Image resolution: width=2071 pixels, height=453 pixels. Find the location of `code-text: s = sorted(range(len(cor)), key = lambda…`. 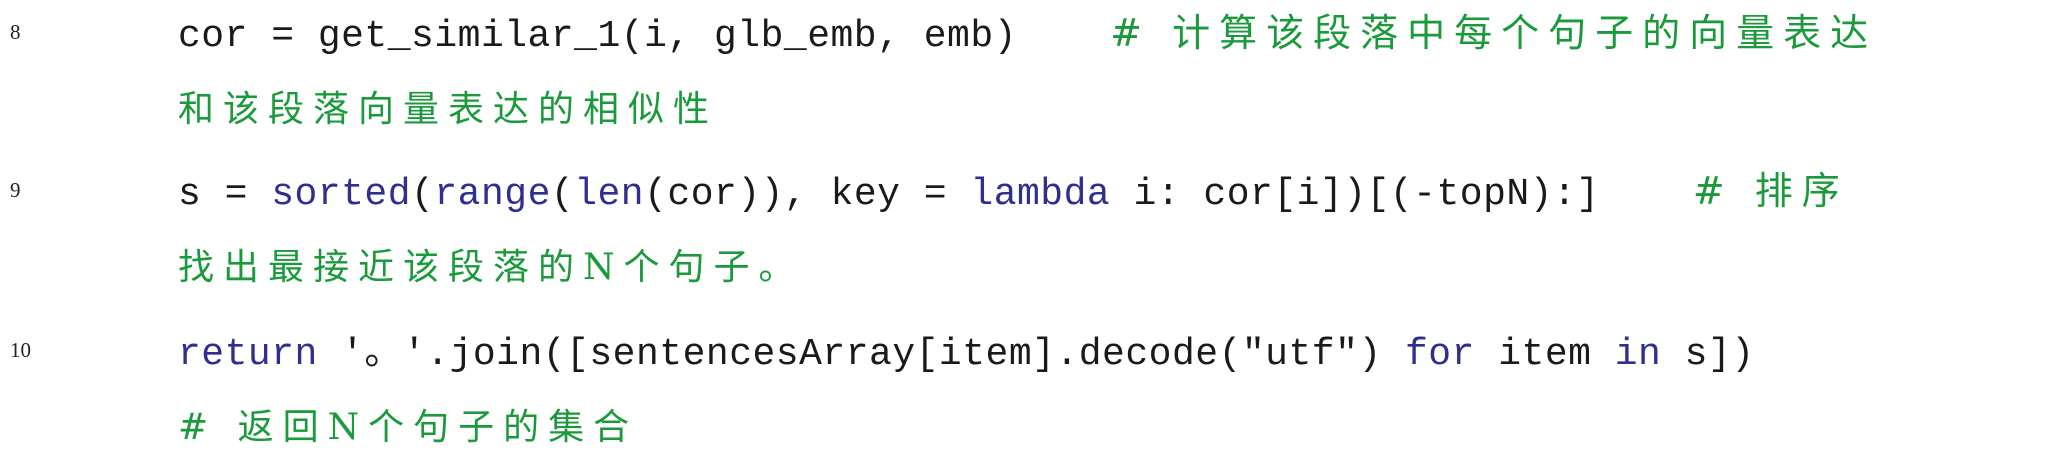

code-text: s = sorted(range(len(cor)), key = lambda… is located at coordinates (1013, 188).